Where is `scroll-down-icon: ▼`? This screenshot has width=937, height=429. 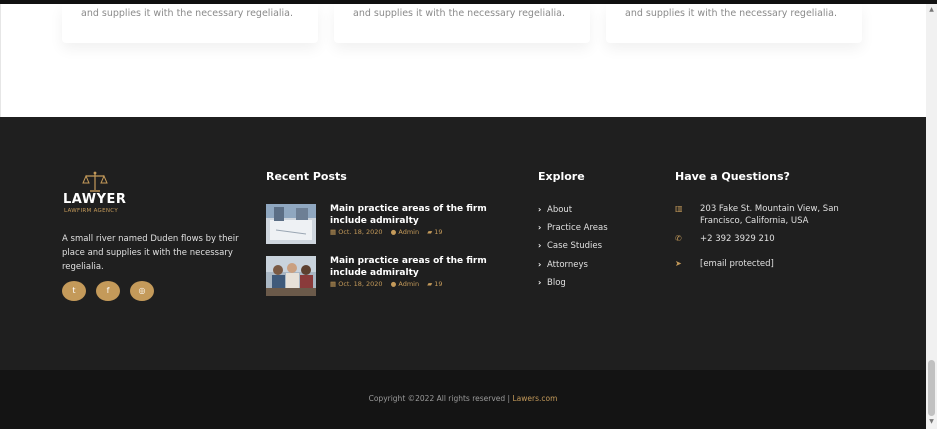 scroll-down-icon: ▼ is located at coordinates (931, 421).